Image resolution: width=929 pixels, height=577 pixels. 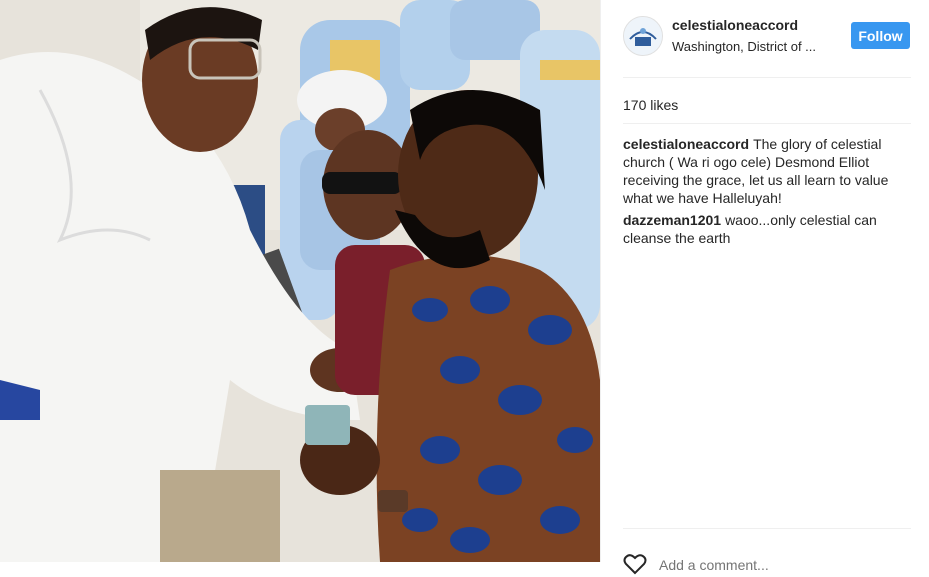 I want to click on actions-divider, so click(x=767, y=528).